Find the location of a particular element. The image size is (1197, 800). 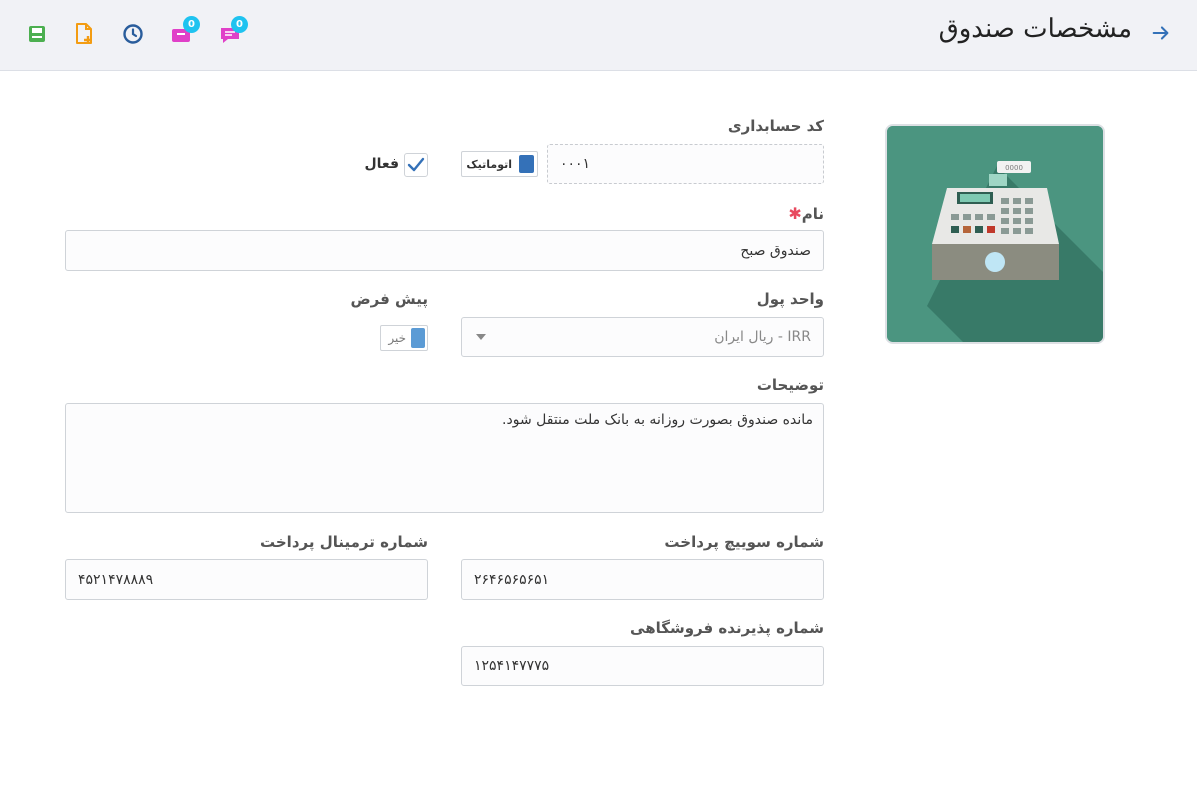

default-toggle-label: خیر is located at coordinates (397, 338).